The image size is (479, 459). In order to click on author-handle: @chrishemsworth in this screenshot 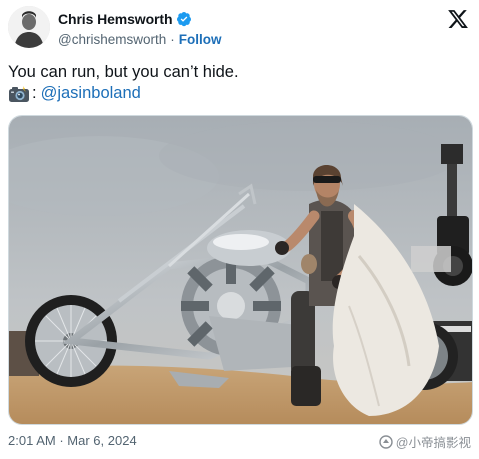, I will do `click(112, 39)`.